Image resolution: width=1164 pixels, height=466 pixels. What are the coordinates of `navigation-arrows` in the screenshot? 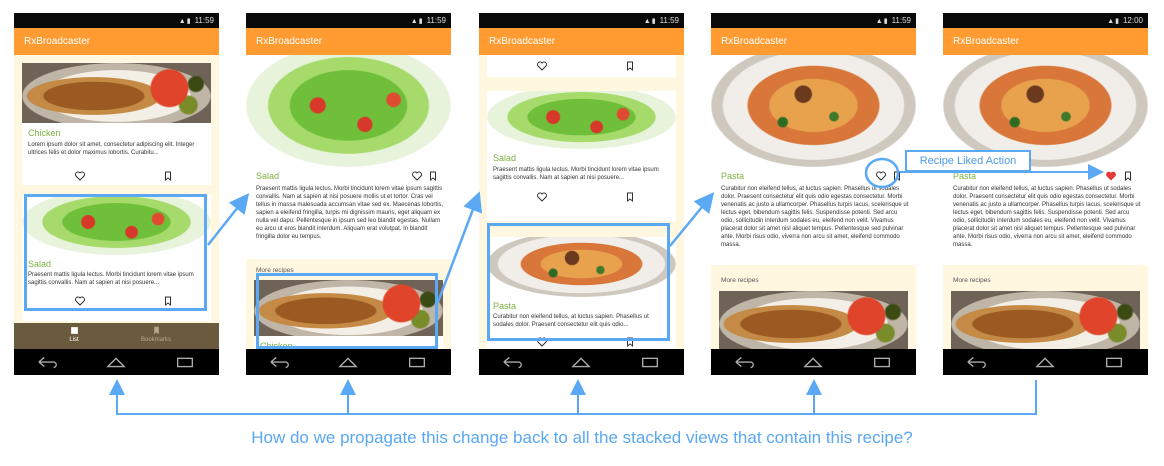 It's located at (461, 247).